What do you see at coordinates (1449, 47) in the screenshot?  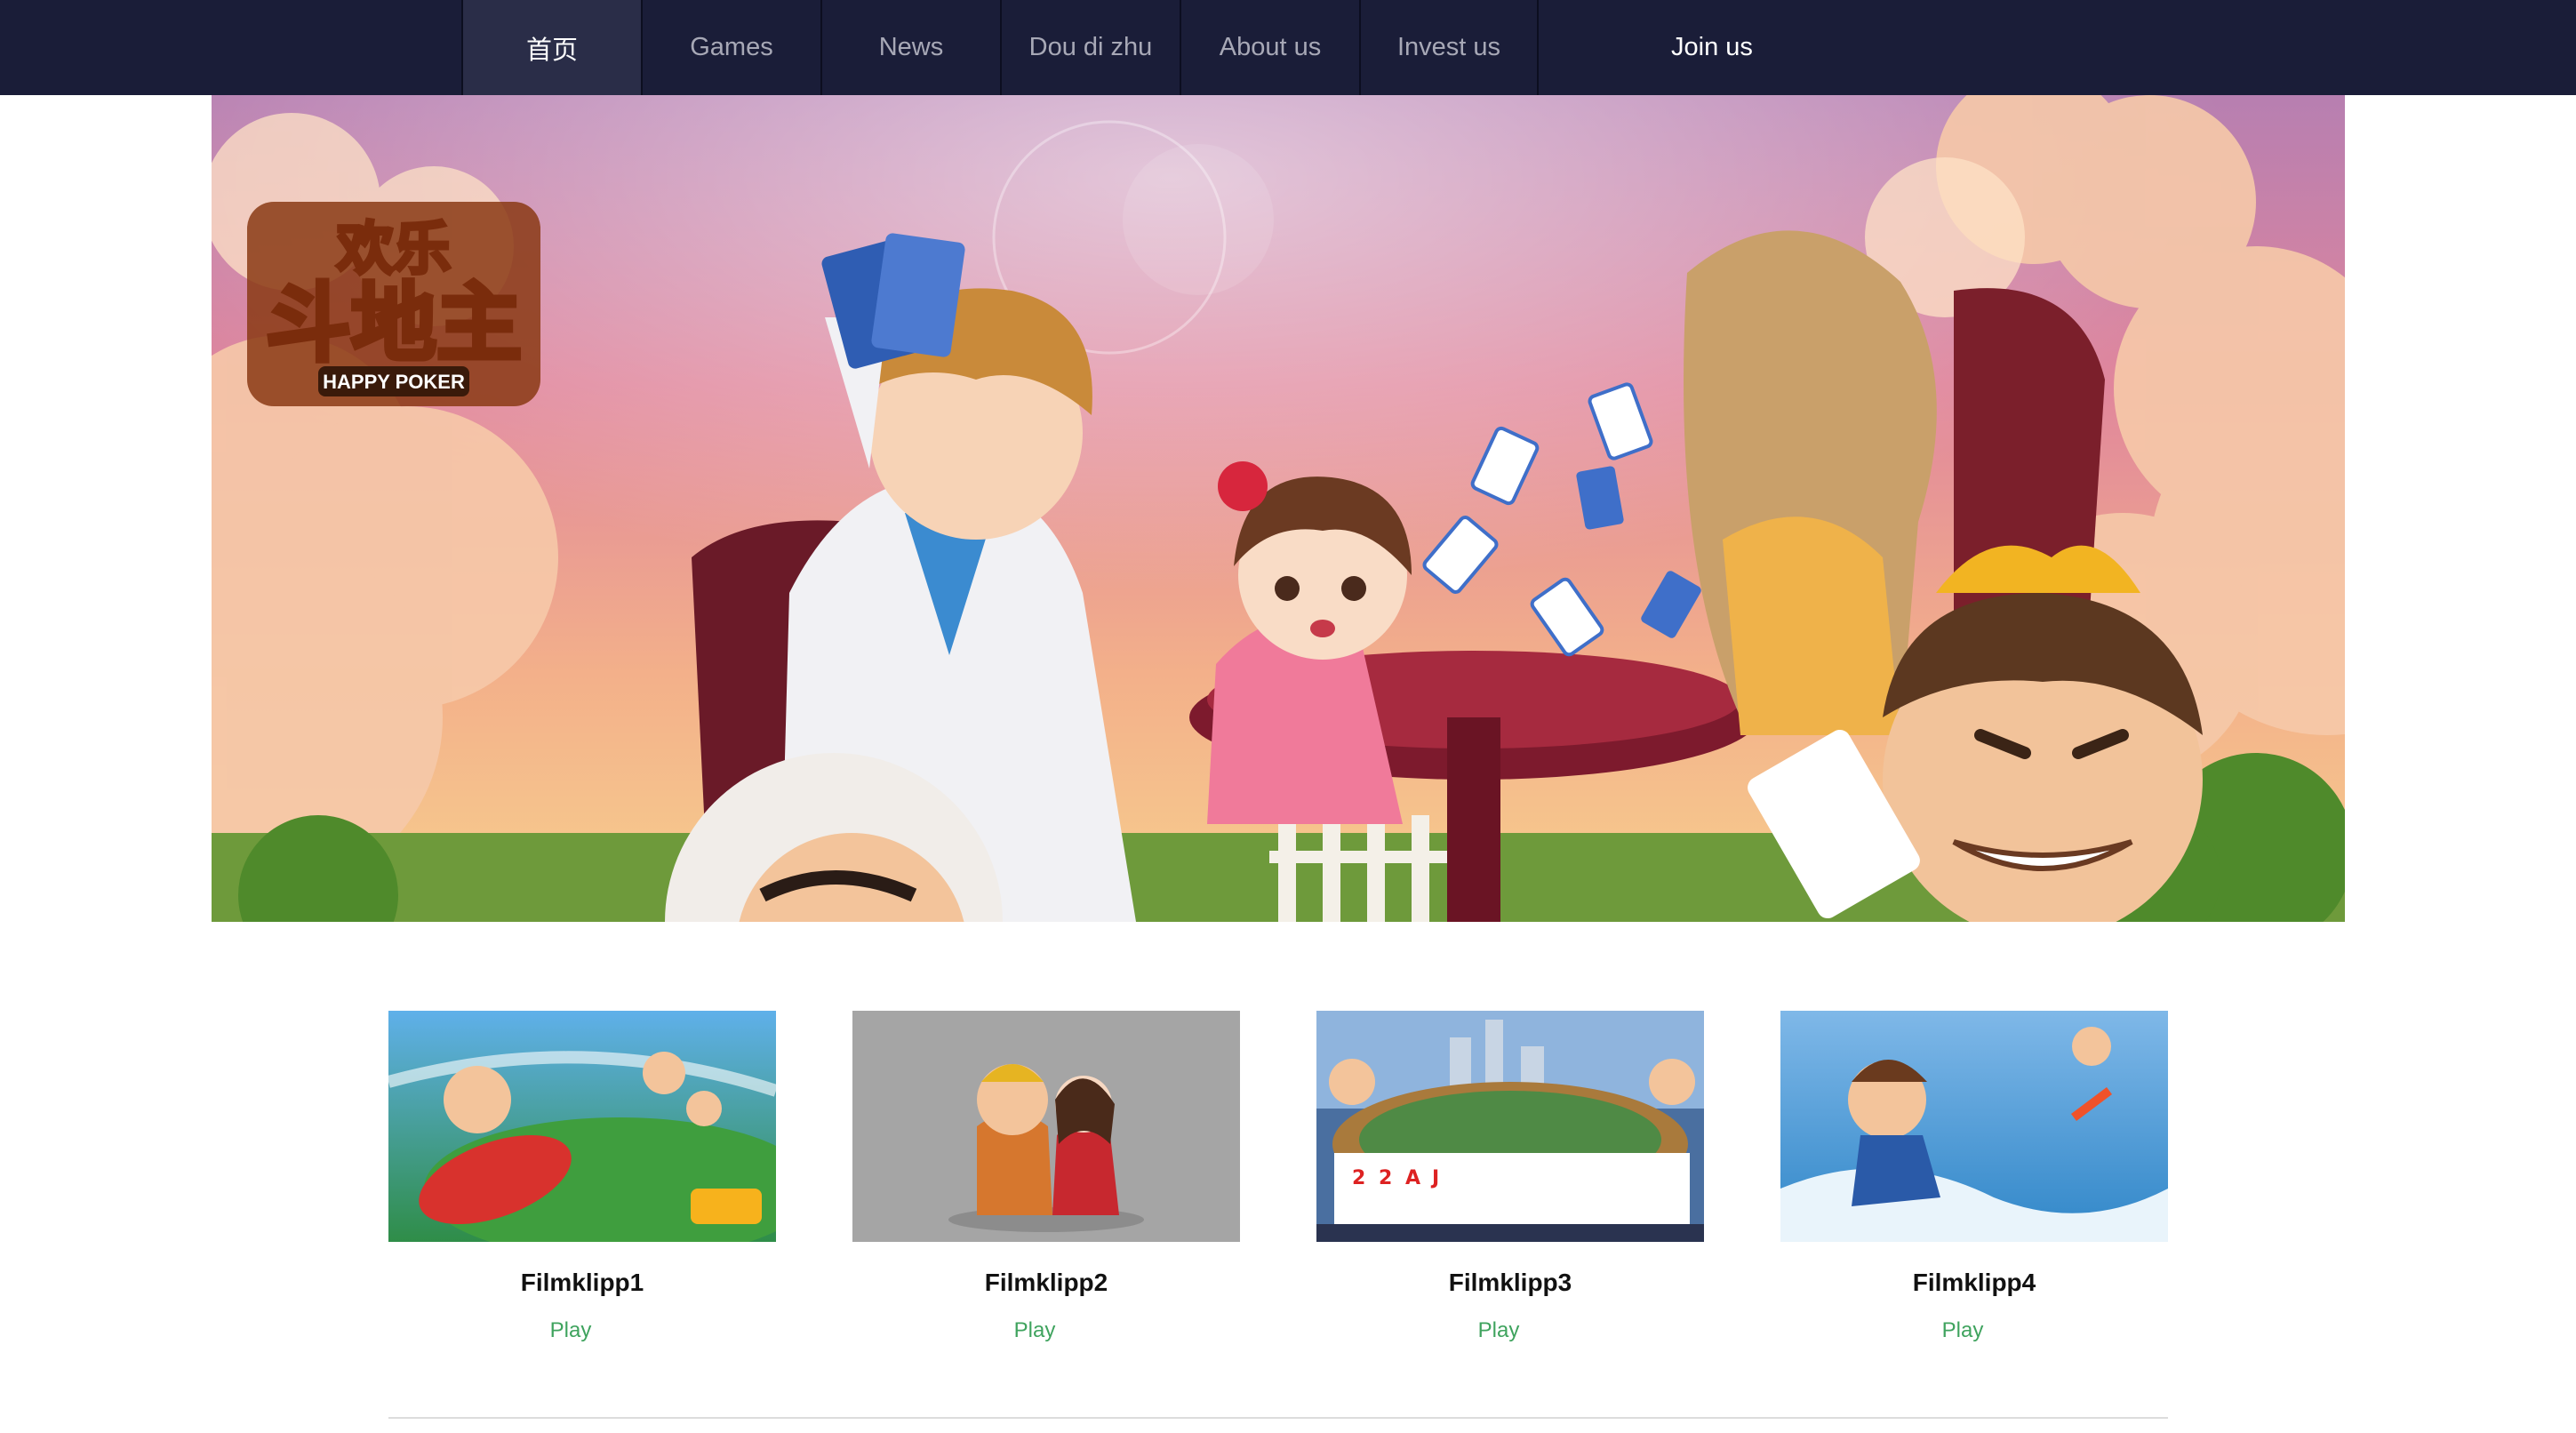 I see `nav-item-invest-us: Invest us` at bounding box center [1449, 47].